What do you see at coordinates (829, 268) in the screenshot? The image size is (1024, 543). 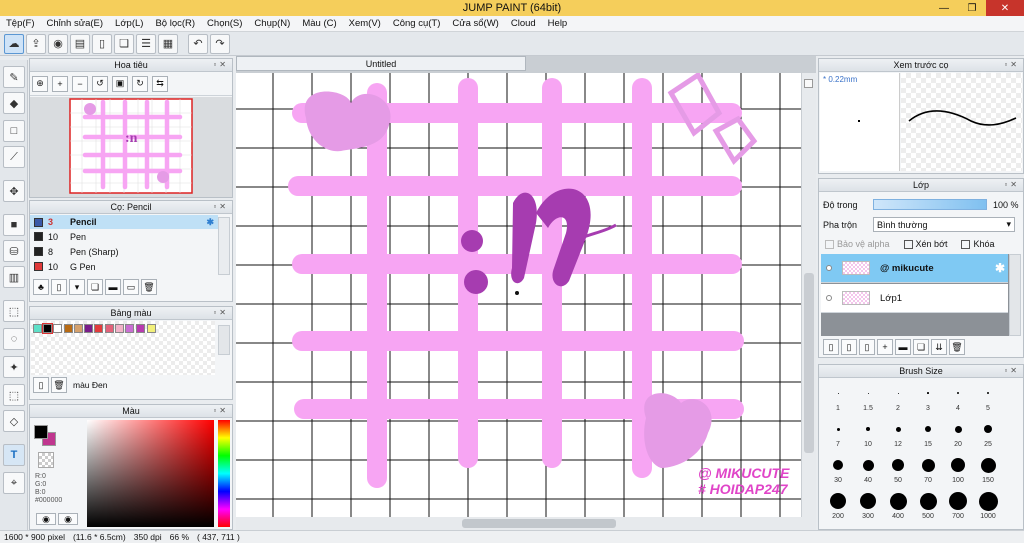 I see `visibility-icon` at bounding box center [829, 268].